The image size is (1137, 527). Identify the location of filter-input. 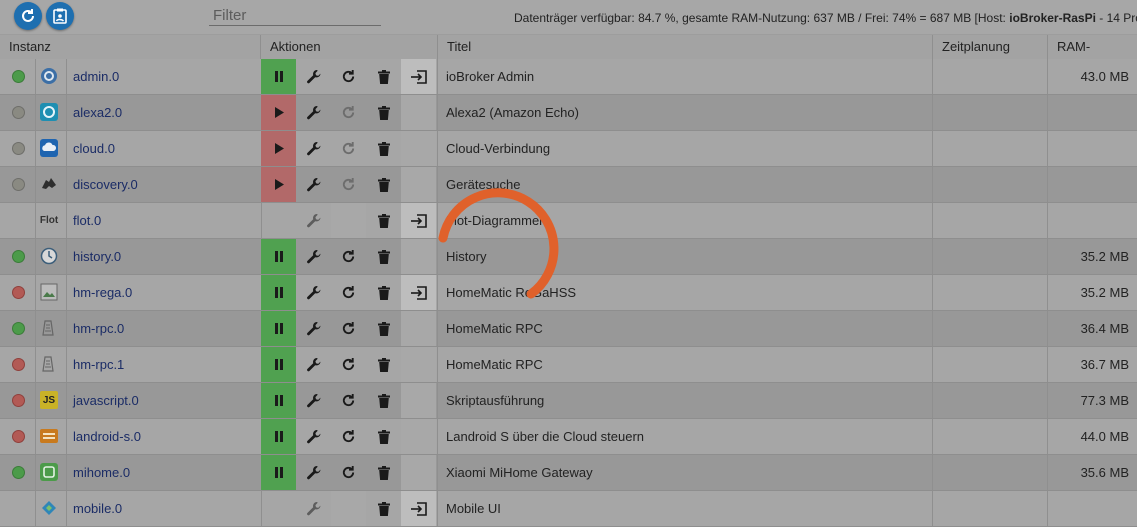
(295, 15).